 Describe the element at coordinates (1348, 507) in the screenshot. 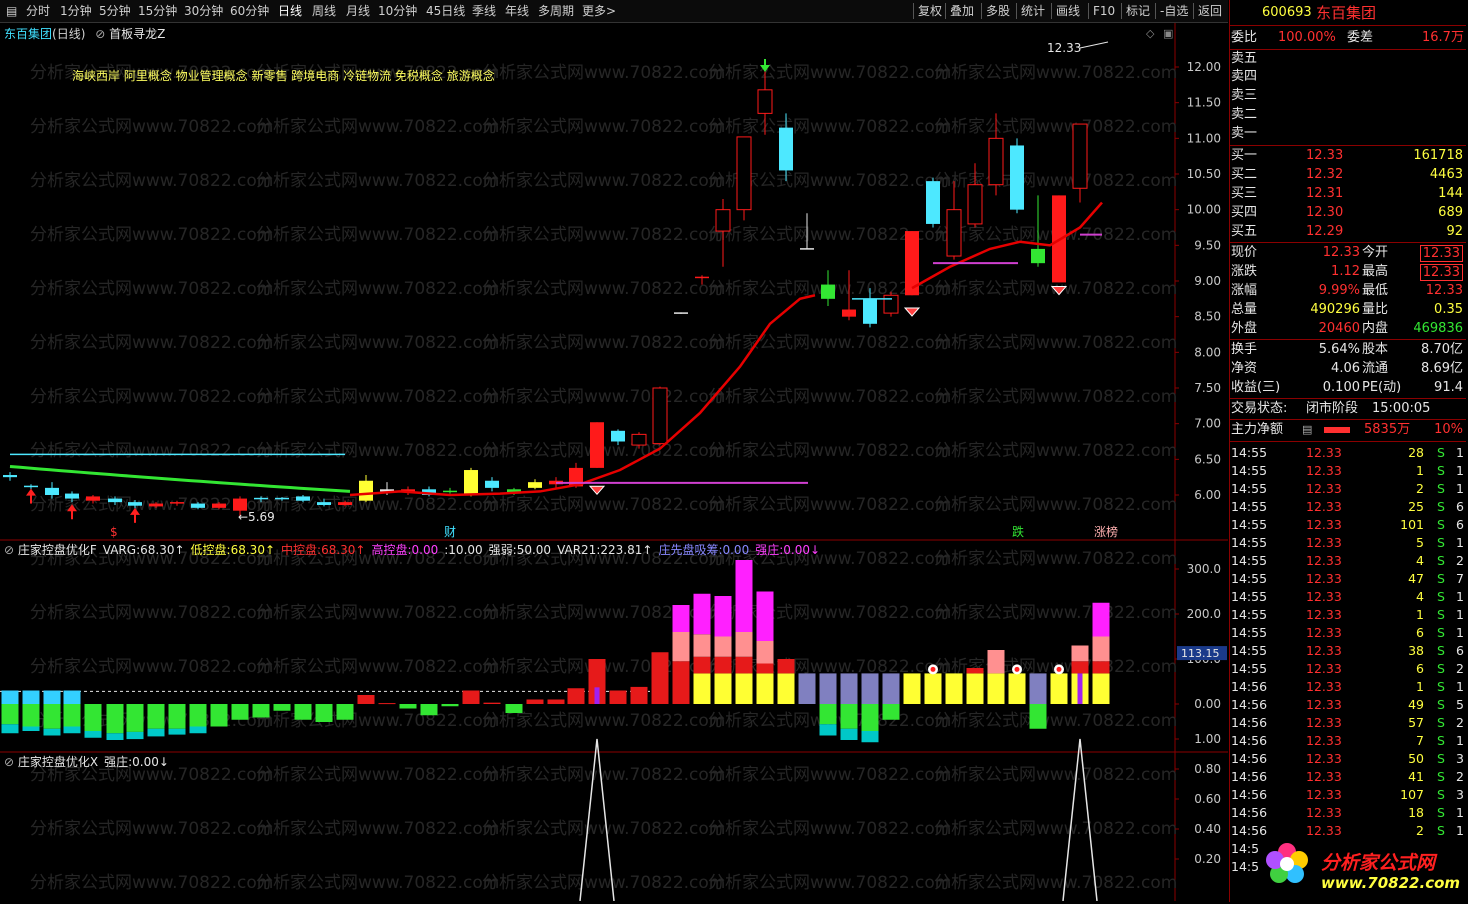

I see `tick-row: 14:55 12.33 25 S 6` at that location.